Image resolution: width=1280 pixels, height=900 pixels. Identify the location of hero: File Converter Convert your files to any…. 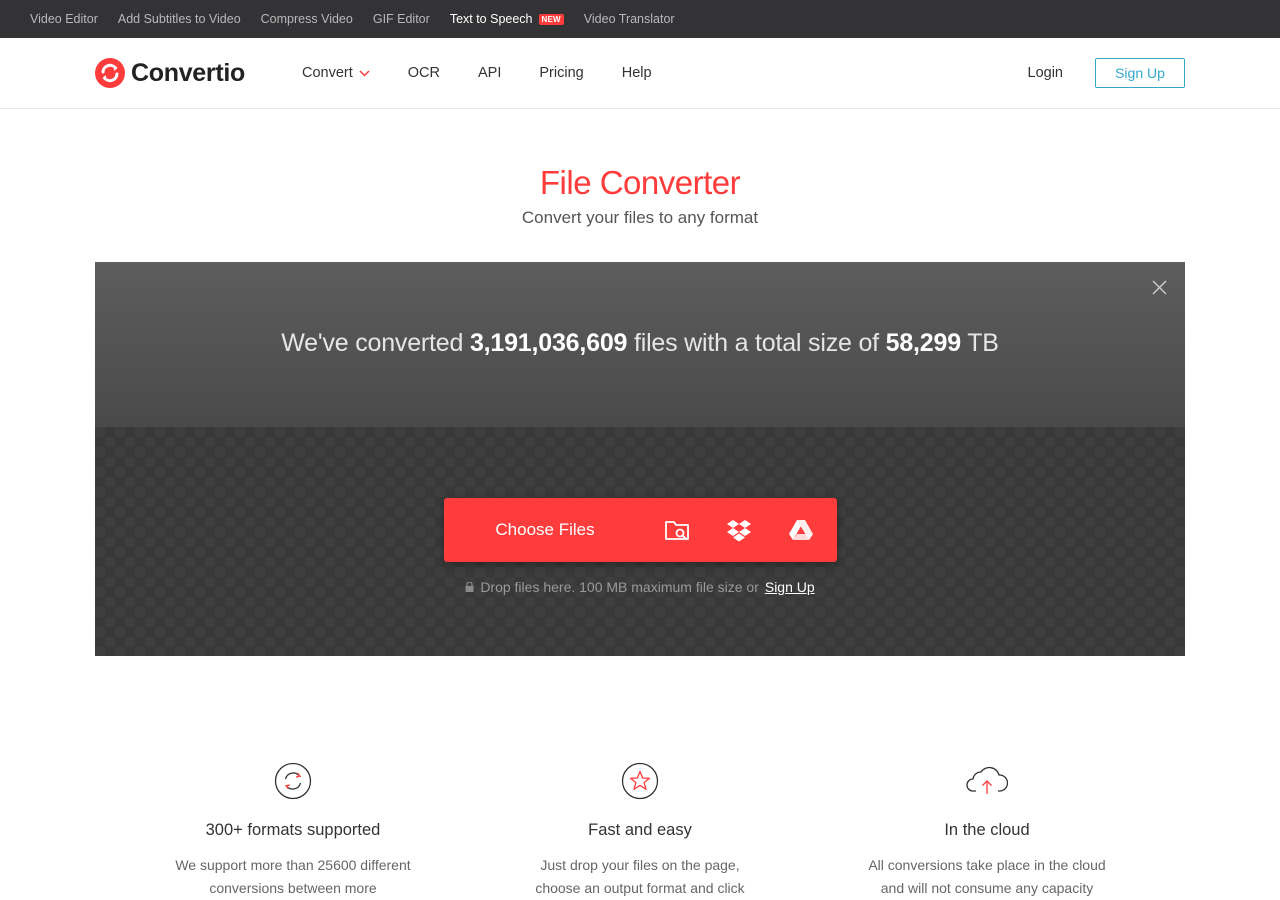
(640, 168).